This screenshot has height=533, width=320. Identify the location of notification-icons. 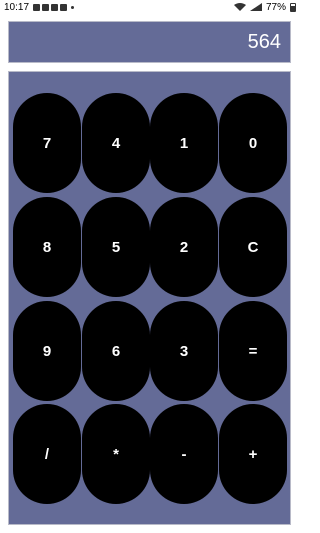
(54, 7).